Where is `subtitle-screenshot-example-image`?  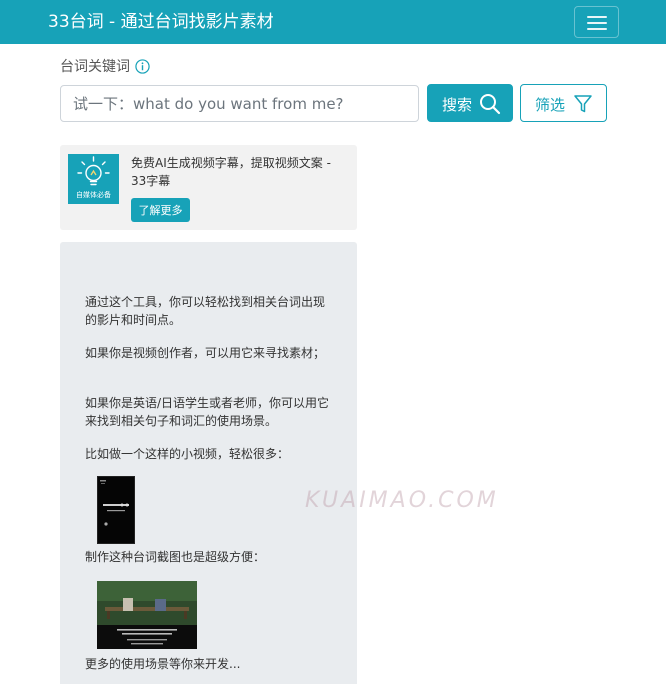 subtitle-screenshot-example-image is located at coordinates (147, 615).